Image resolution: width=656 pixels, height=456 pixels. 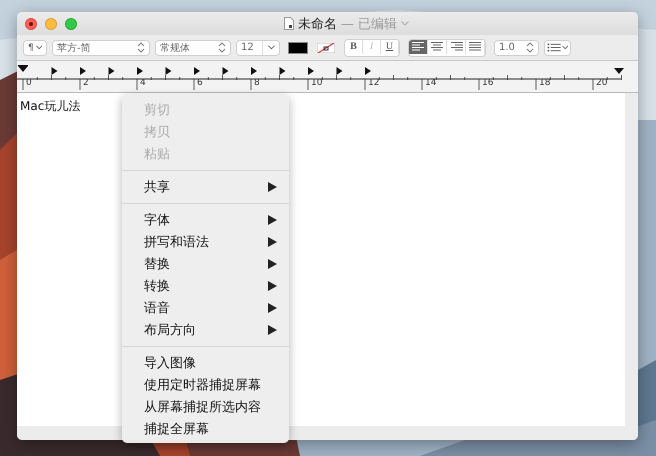 What do you see at coordinates (31, 24) in the screenshot?
I see `close-button` at bounding box center [31, 24].